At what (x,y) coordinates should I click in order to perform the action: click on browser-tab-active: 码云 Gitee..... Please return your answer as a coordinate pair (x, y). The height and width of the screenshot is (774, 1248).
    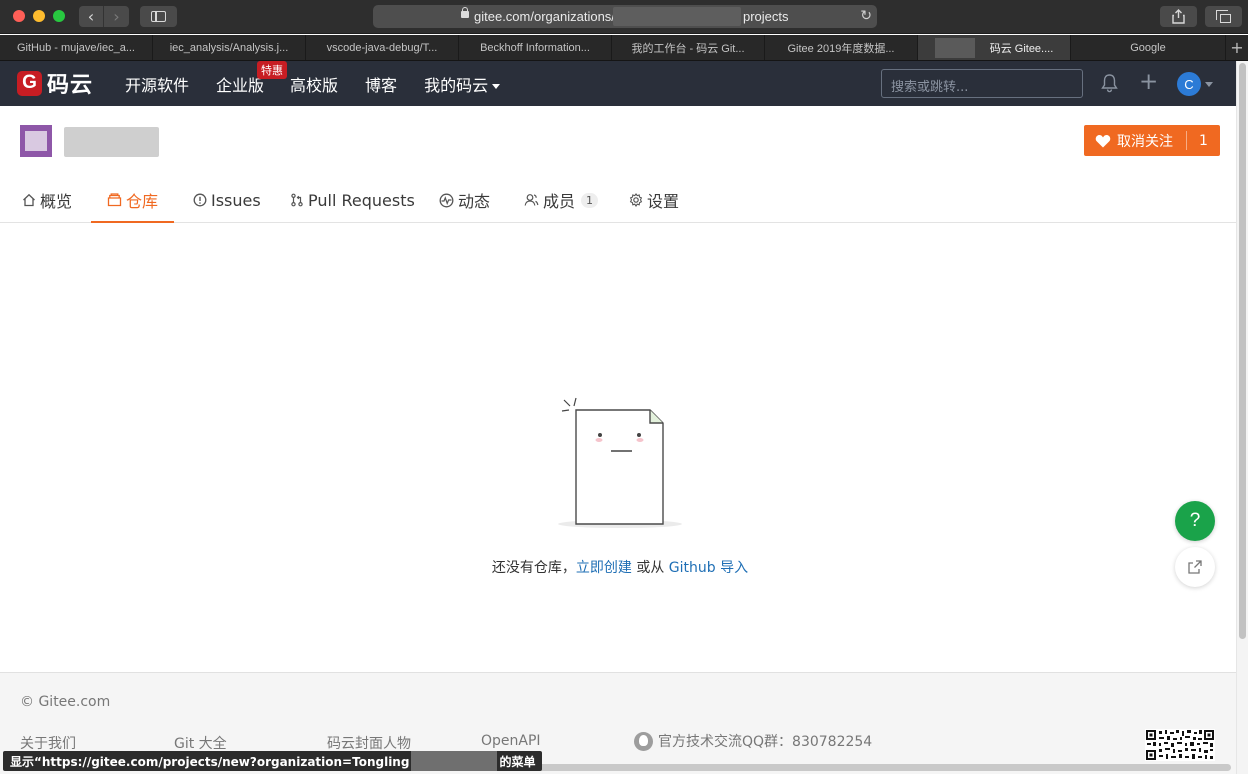
    Looking at the image, I should click on (994, 47).